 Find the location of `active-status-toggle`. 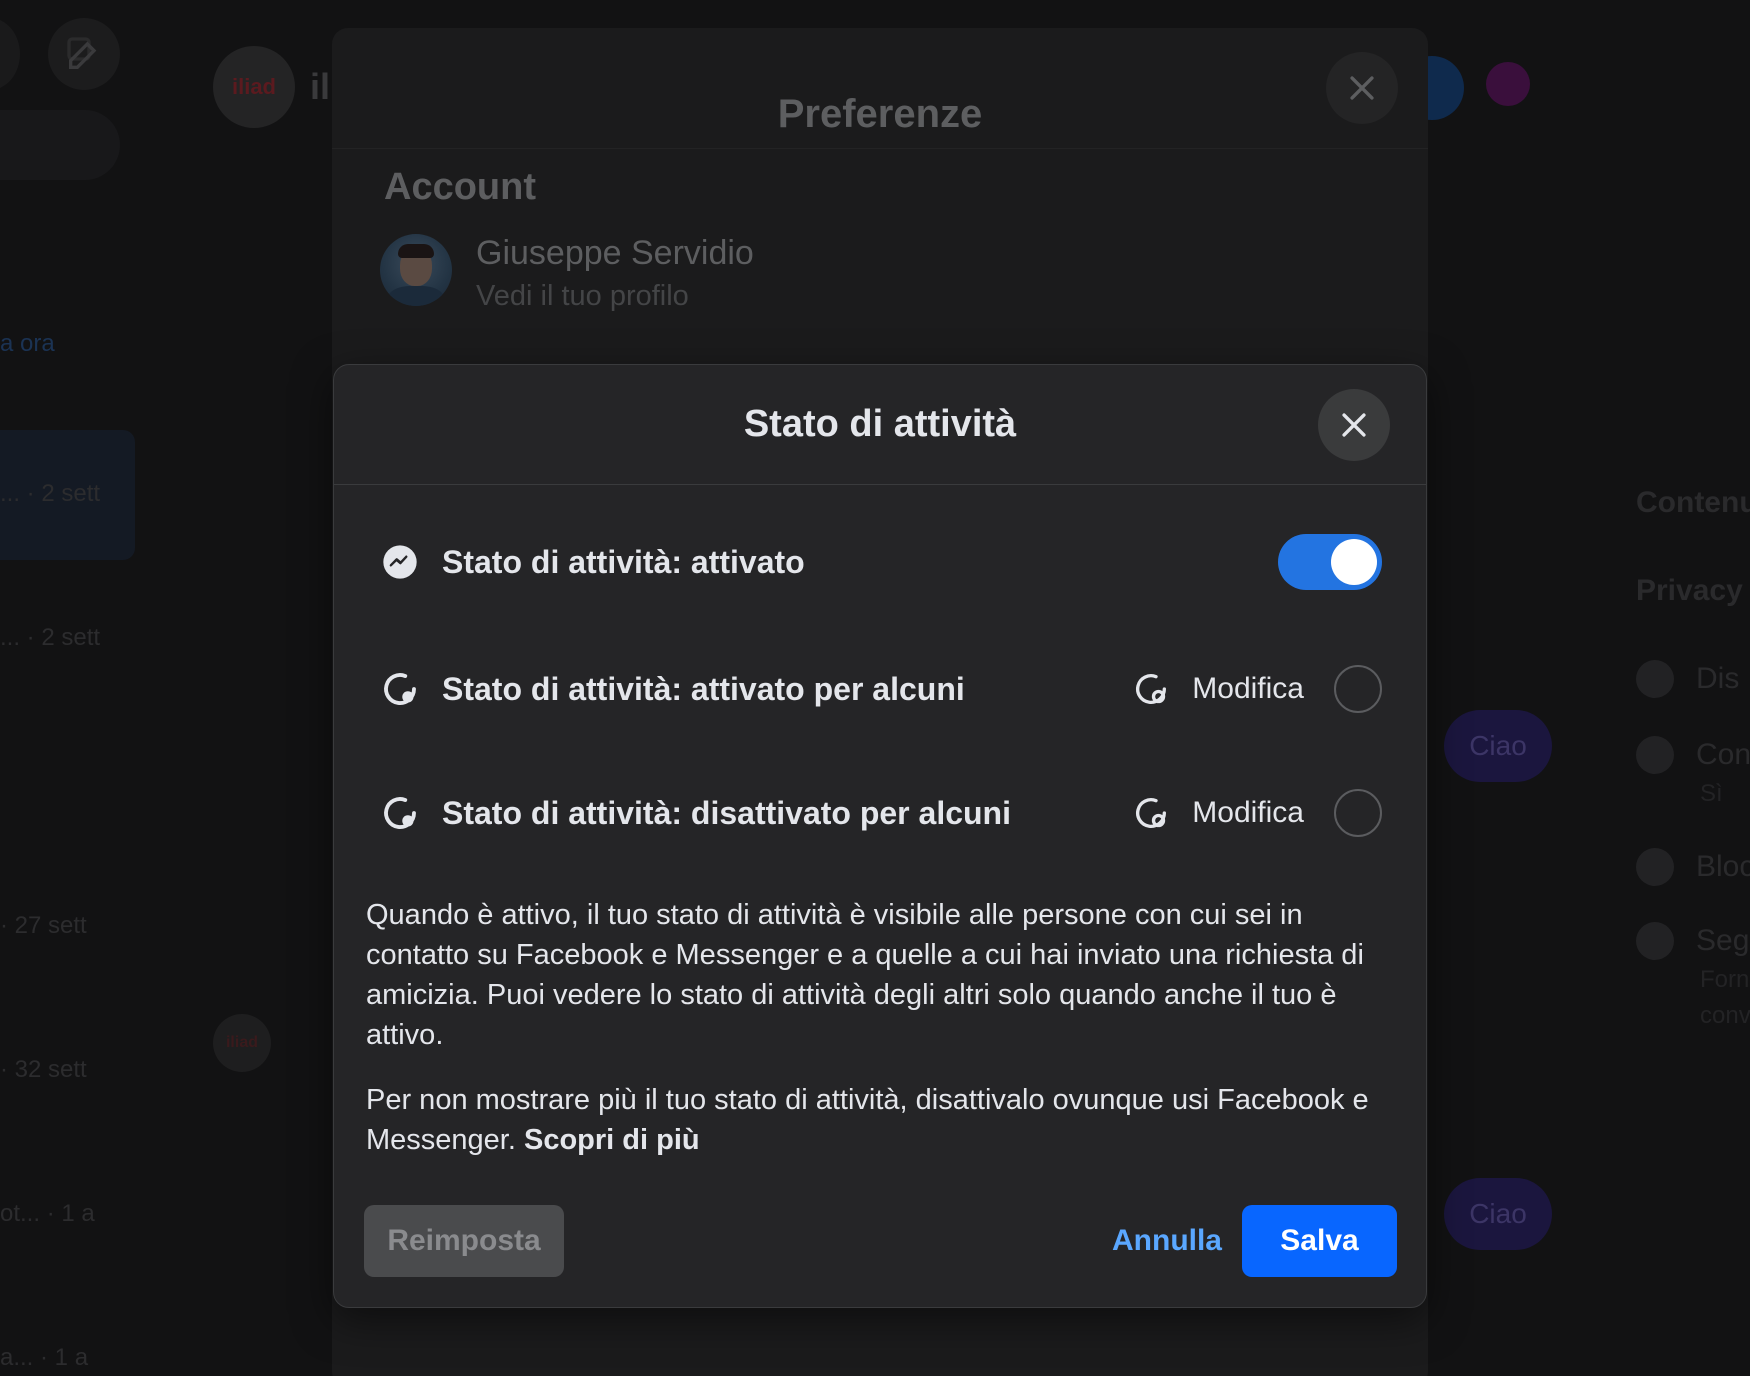

active-status-toggle is located at coordinates (1330, 562).